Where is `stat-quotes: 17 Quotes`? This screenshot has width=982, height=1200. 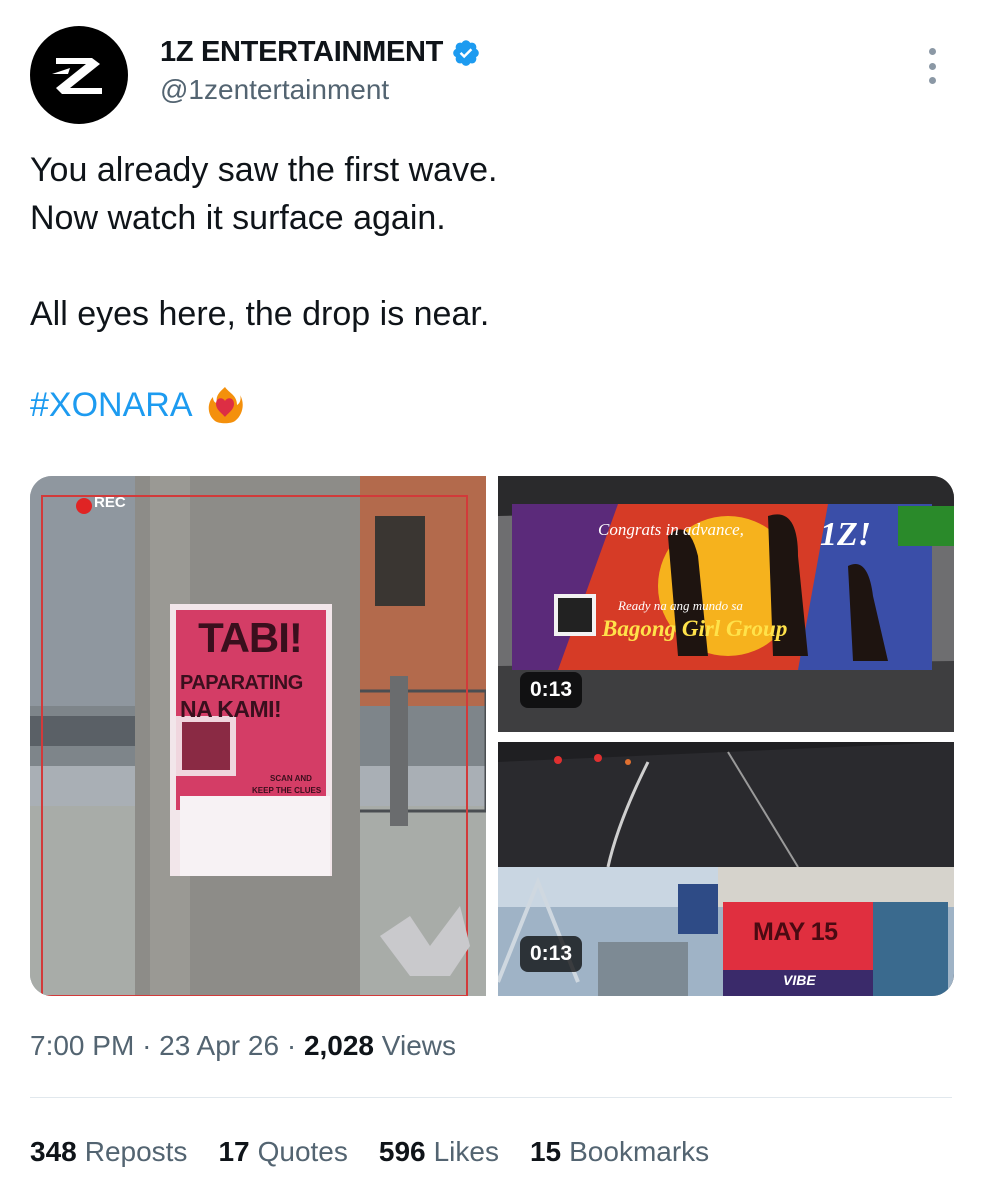
stat-quotes: 17 Quotes is located at coordinates (282, 1152).